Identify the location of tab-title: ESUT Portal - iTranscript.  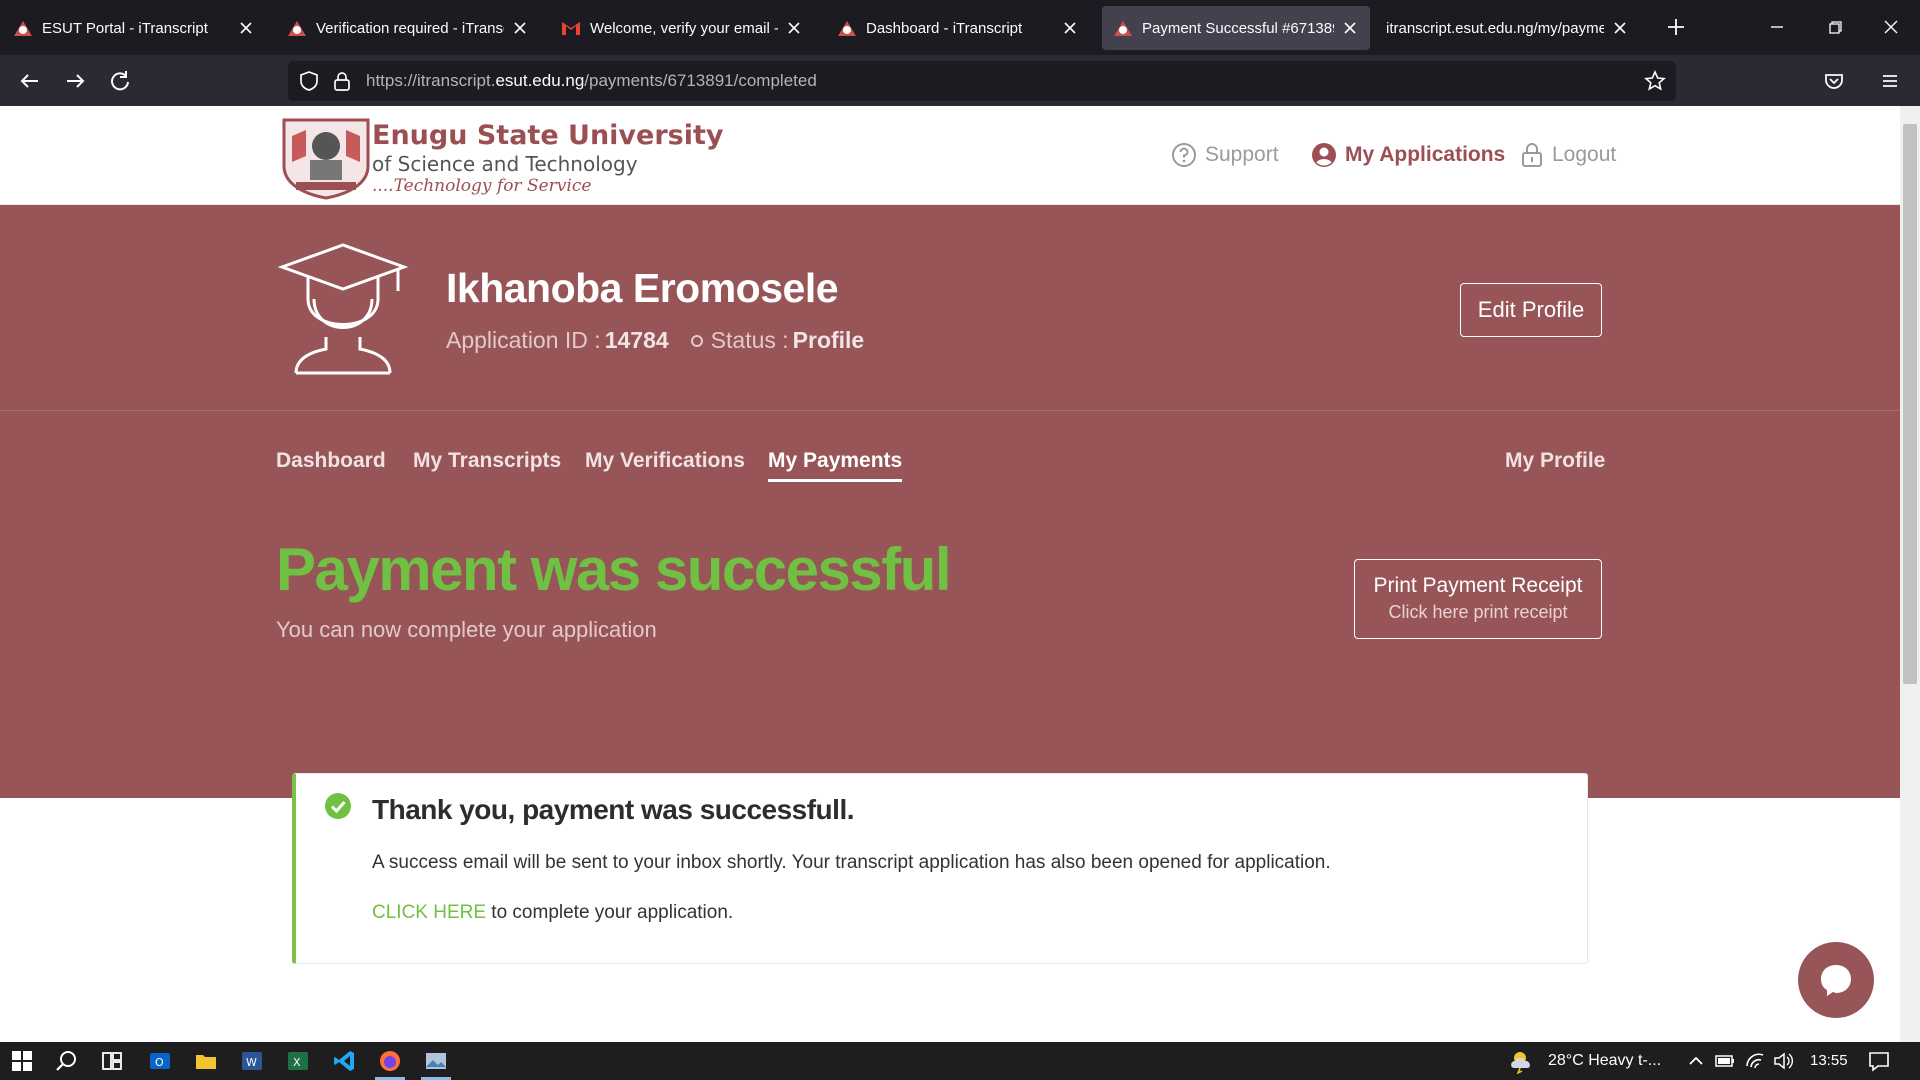
(125, 28).